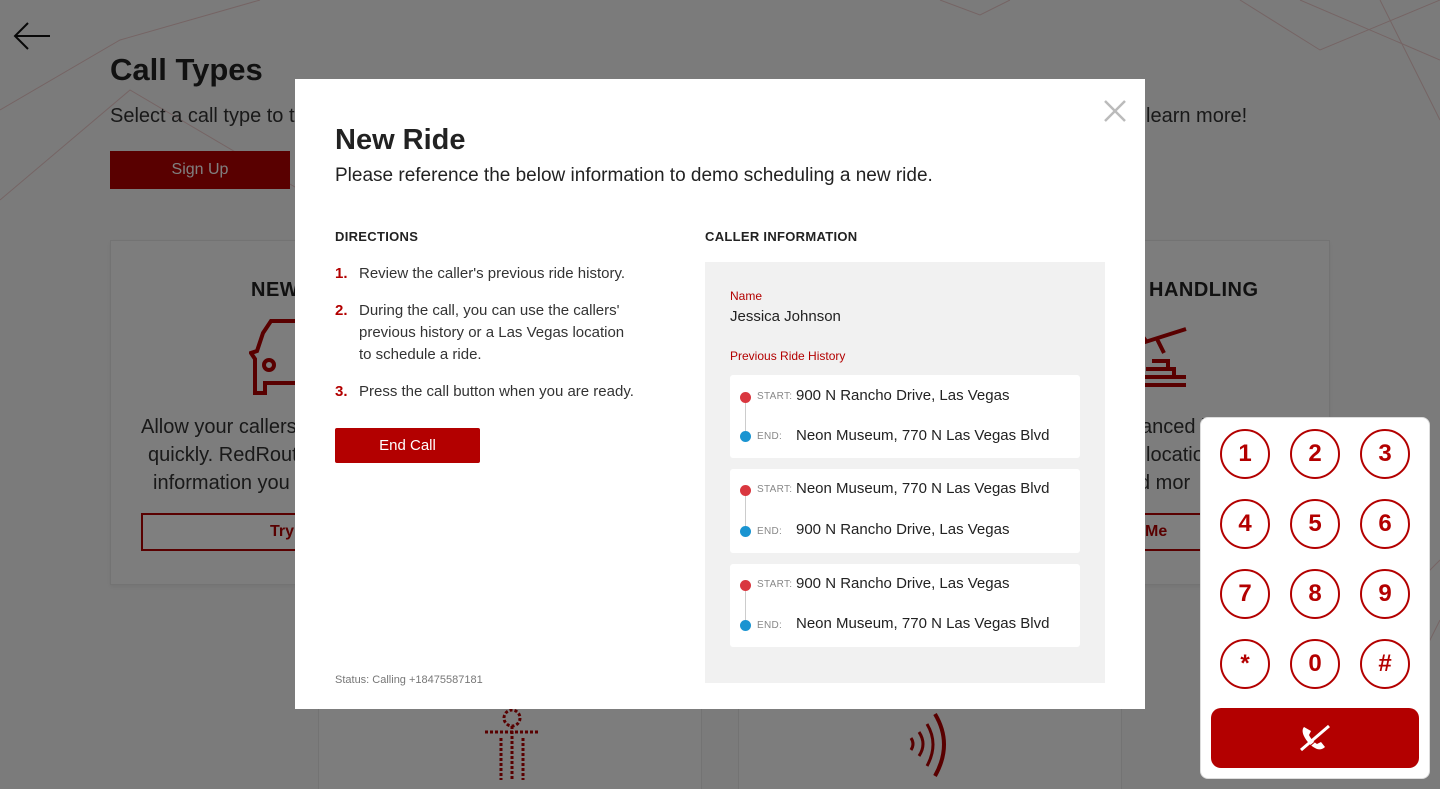 This screenshot has width=1440, height=789. What do you see at coordinates (341, 273) in the screenshot?
I see `step-number: 1.` at bounding box center [341, 273].